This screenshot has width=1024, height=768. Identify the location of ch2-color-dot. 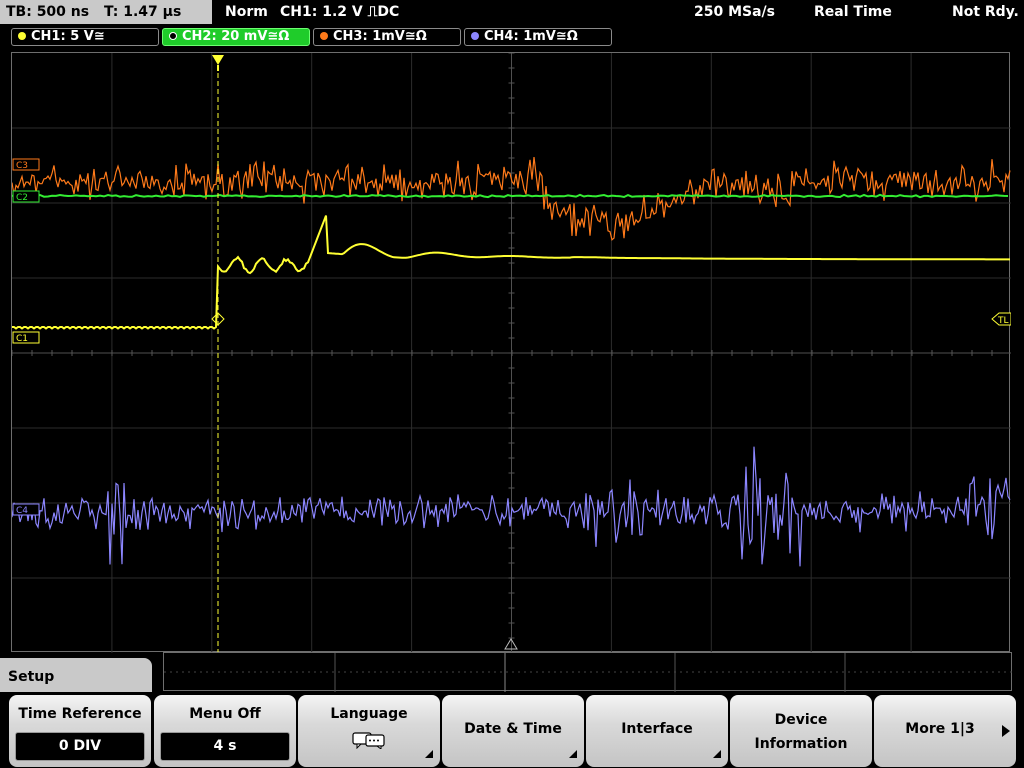
(173, 36).